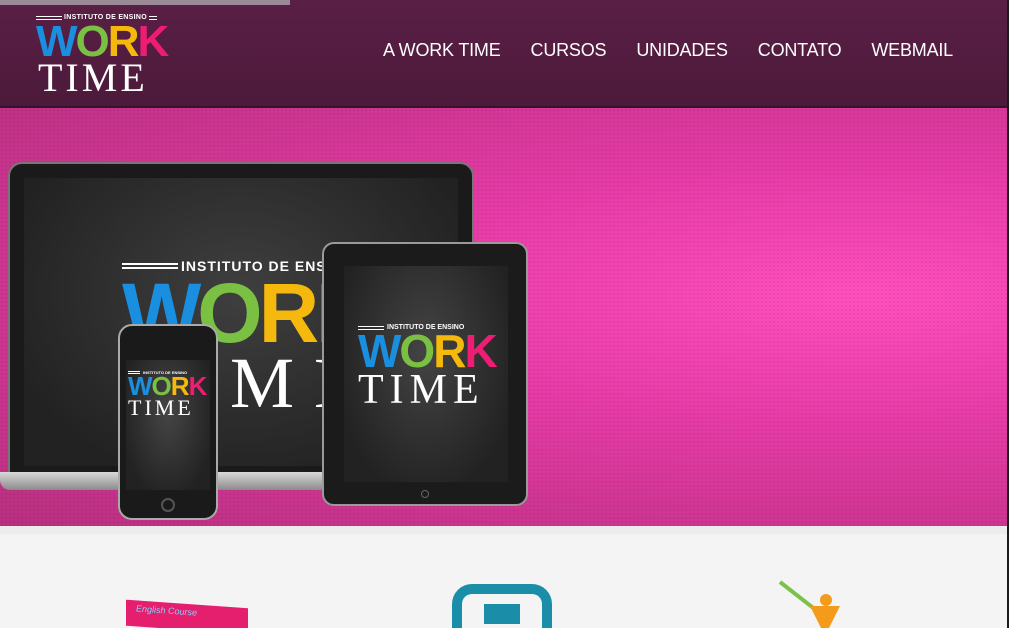 The width and height of the screenshot is (1009, 628). Describe the element at coordinates (442, 50) in the screenshot. I see `nav-item-a-work-time: A WORK TIME` at that location.